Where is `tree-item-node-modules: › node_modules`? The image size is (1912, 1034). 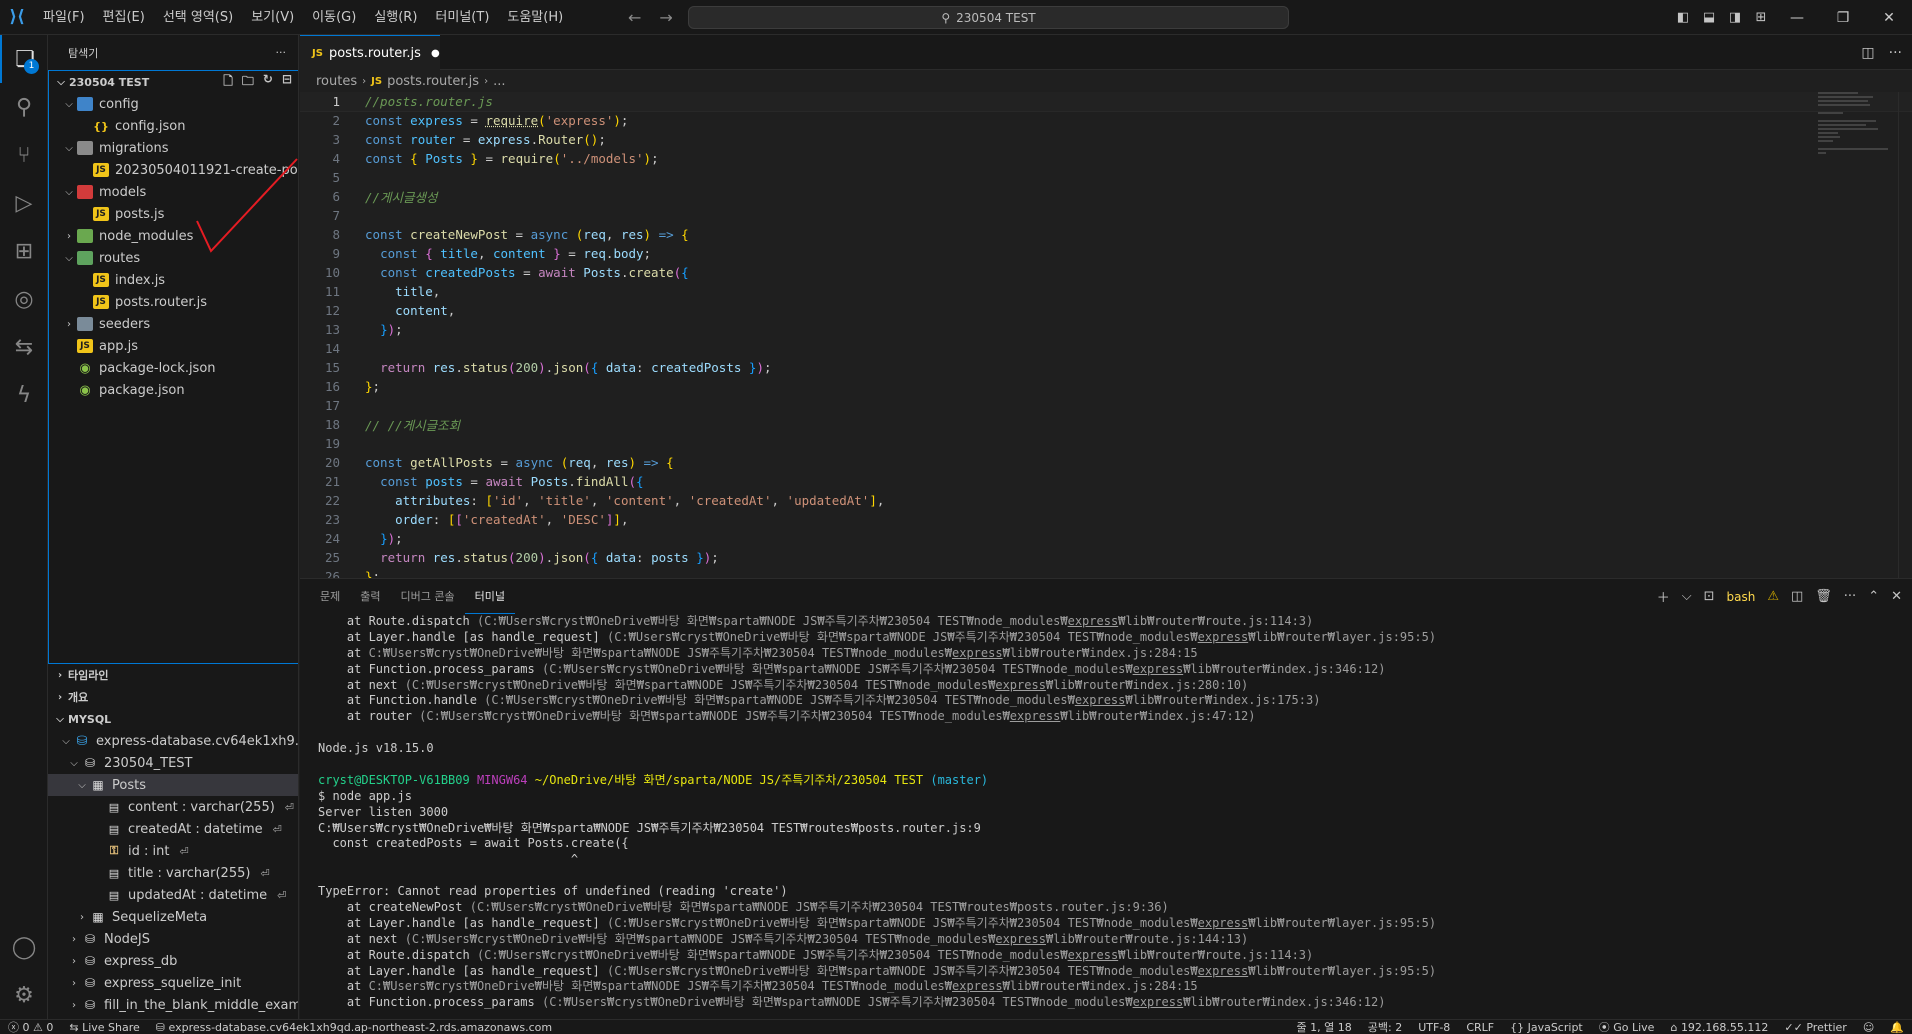 tree-item-node-modules: › node_modules is located at coordinates (173, 236).